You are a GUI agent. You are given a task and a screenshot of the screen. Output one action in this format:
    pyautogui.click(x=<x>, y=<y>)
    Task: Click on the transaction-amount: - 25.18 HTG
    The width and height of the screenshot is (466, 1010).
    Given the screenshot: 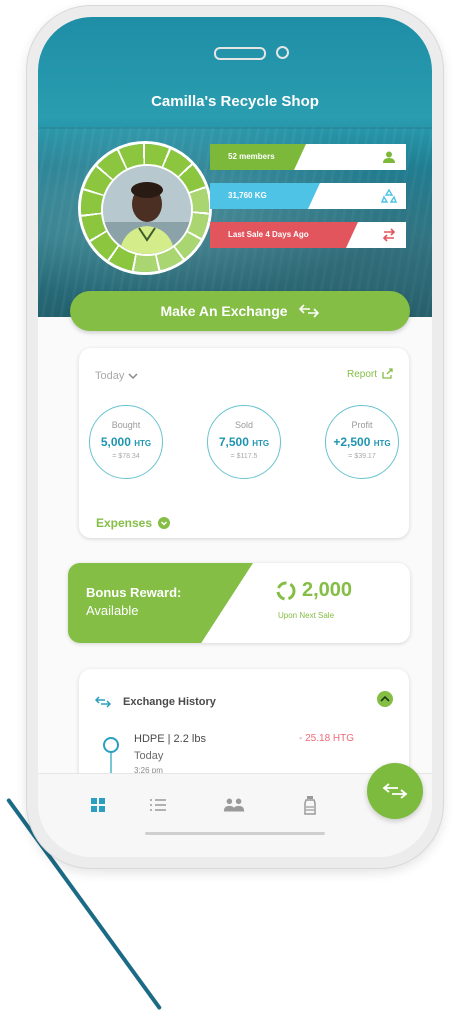 What is the action you would take?
    pyautogui.click(x=327, y=738)
    